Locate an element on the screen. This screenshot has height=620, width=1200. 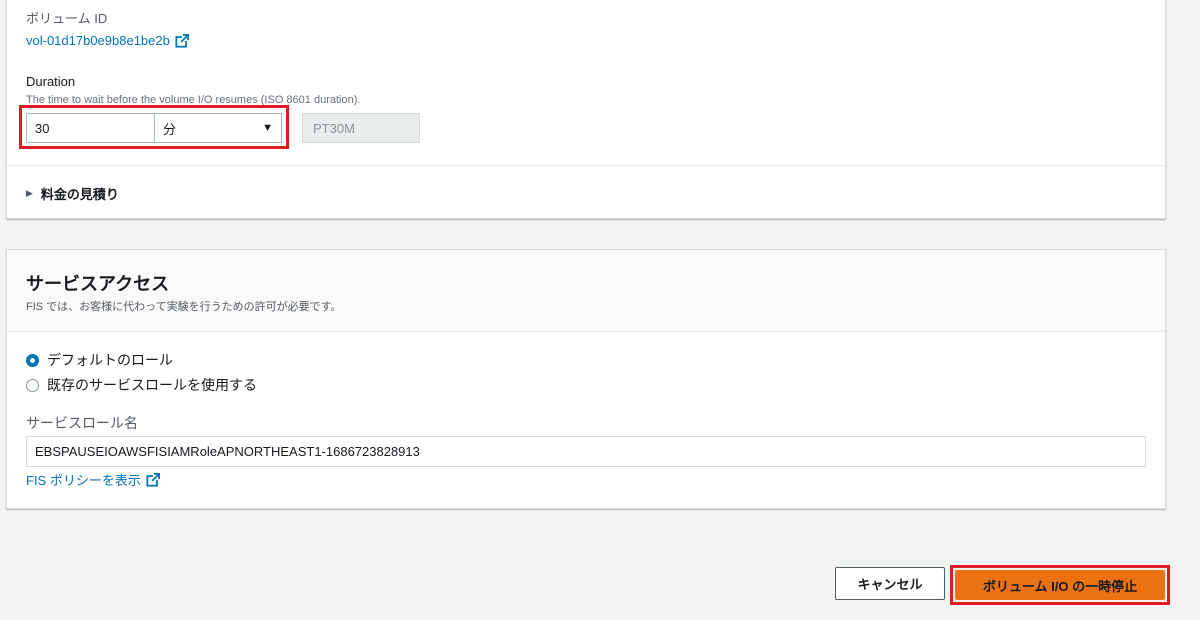
duration-unit-value: 分 is located at coordinates (170, 129).